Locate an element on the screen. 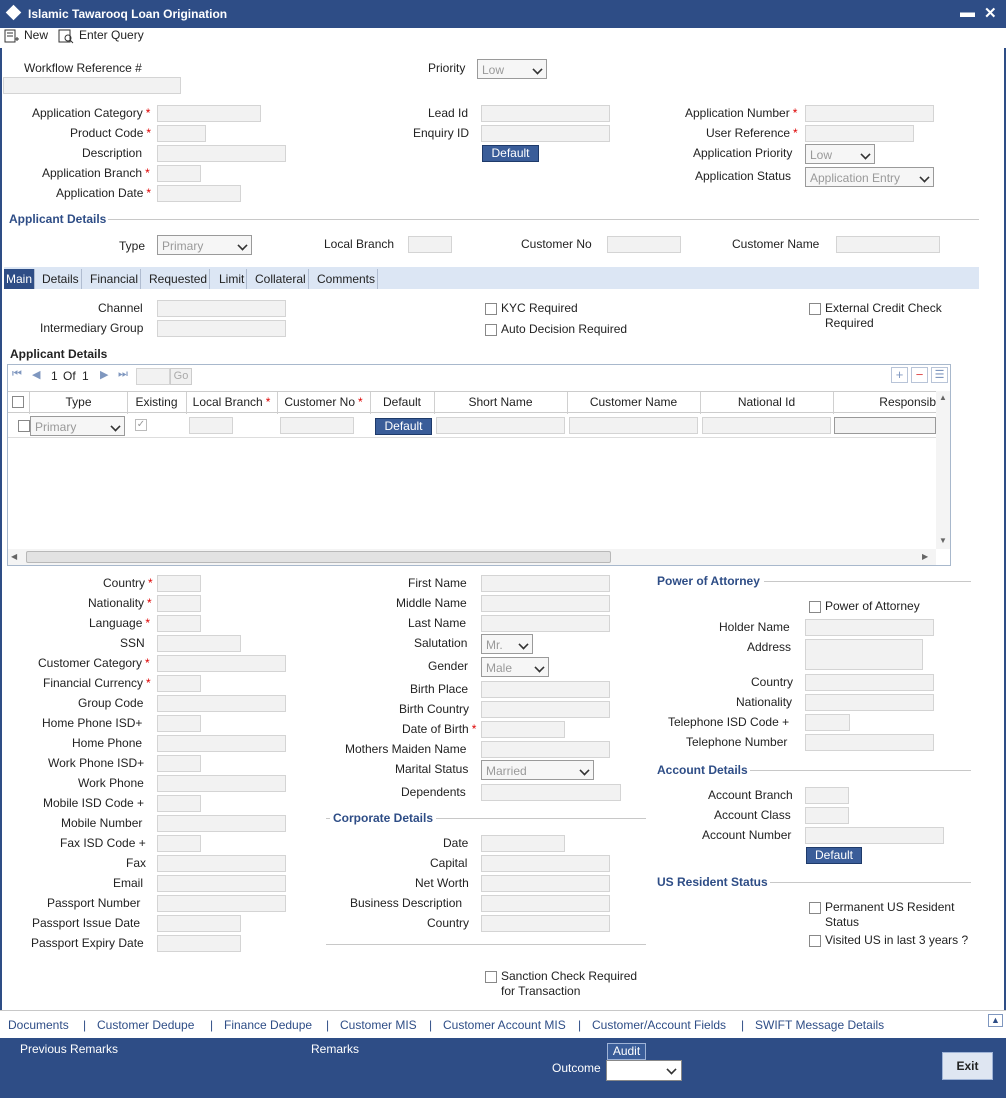 This screenshot has height=1098, width=1006. mobile-isd-input is located at coordinates (179, 803).